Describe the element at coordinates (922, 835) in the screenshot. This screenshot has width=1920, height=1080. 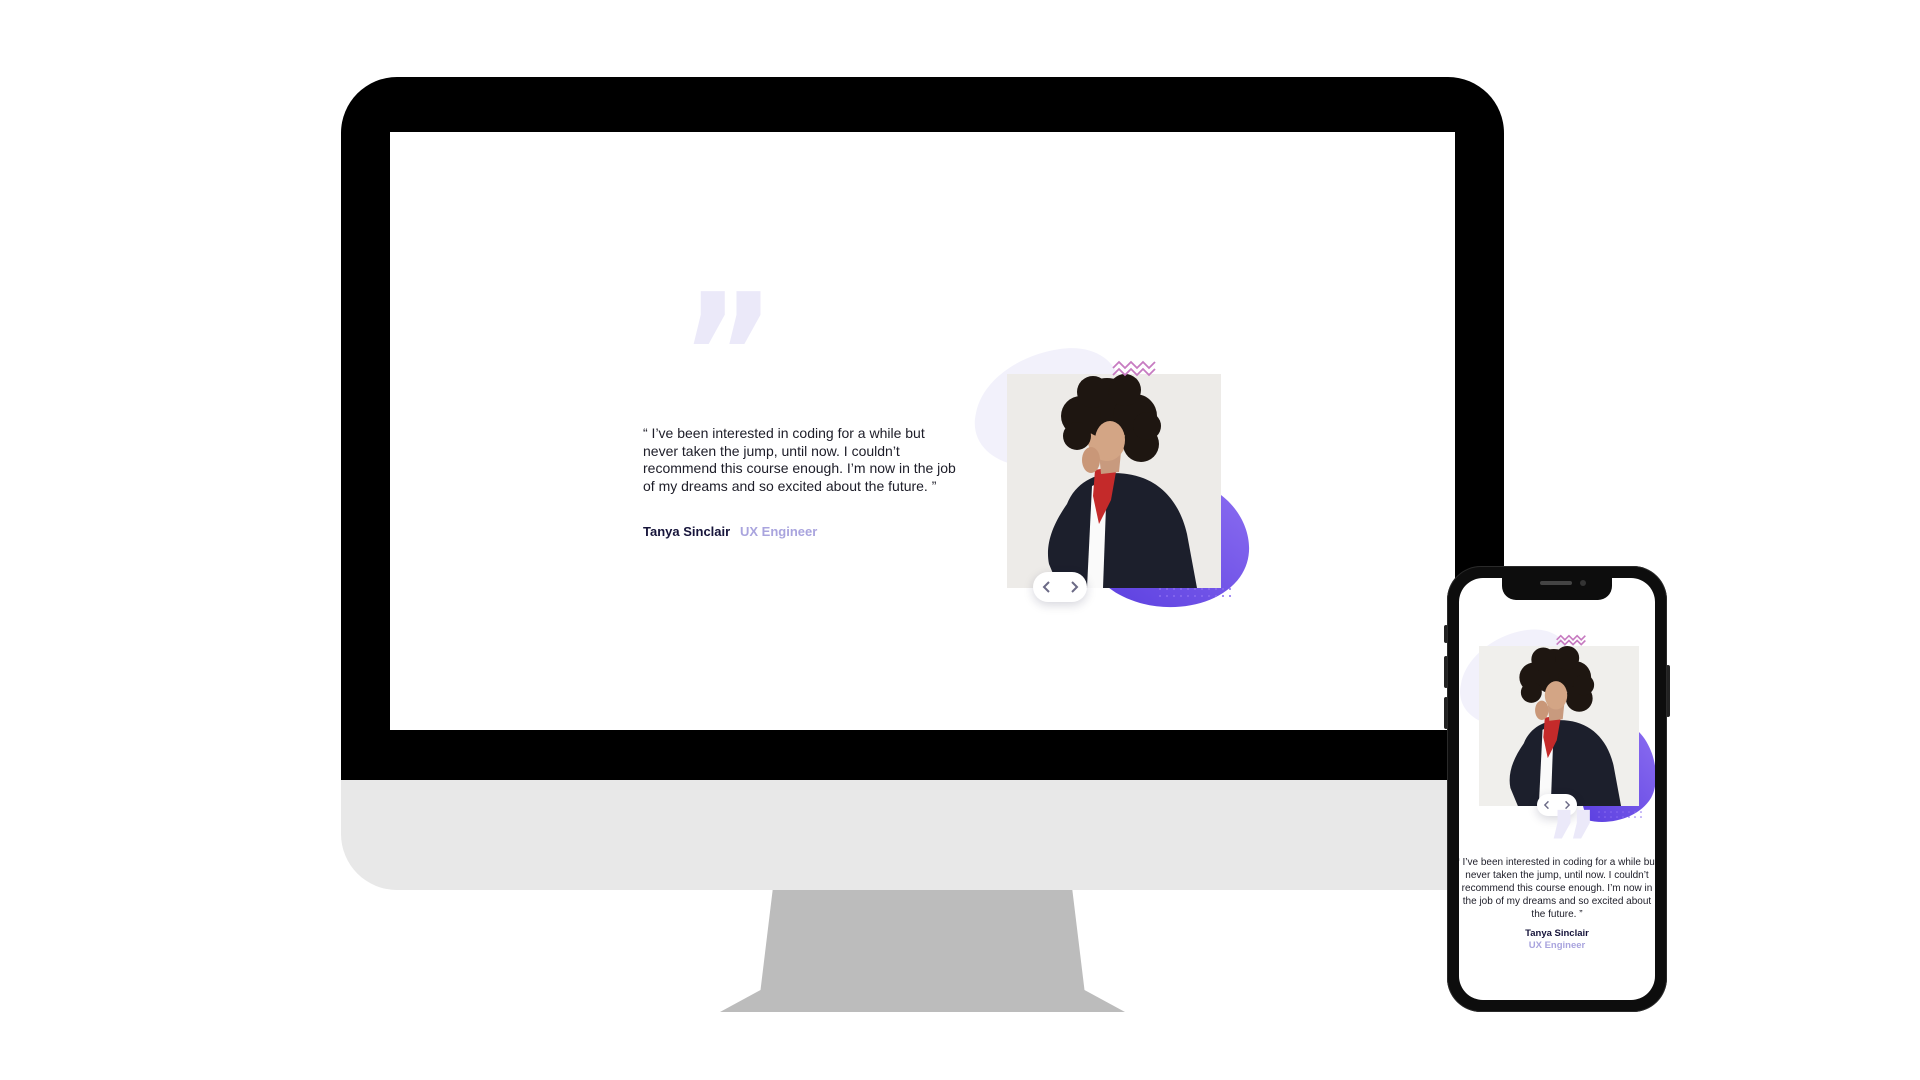
I see `monitor-chin` at that location.